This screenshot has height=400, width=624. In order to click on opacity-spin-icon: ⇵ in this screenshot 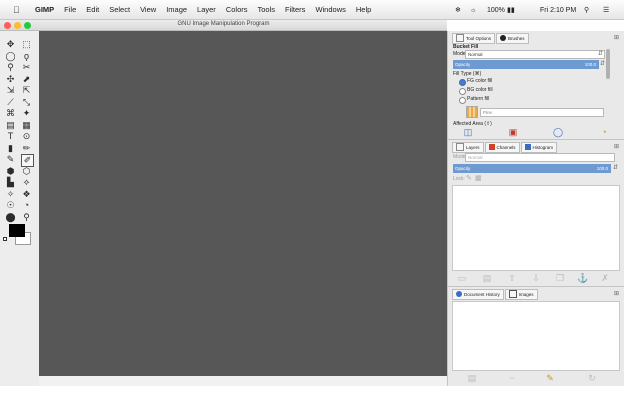, I will do `click(602, 63)`.